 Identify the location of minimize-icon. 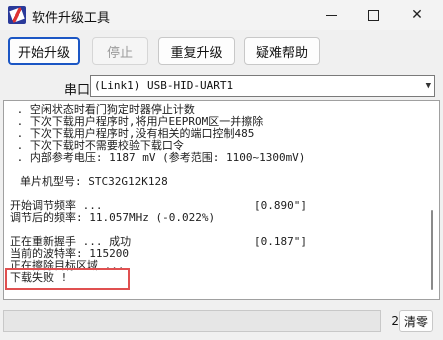
(331, 15).